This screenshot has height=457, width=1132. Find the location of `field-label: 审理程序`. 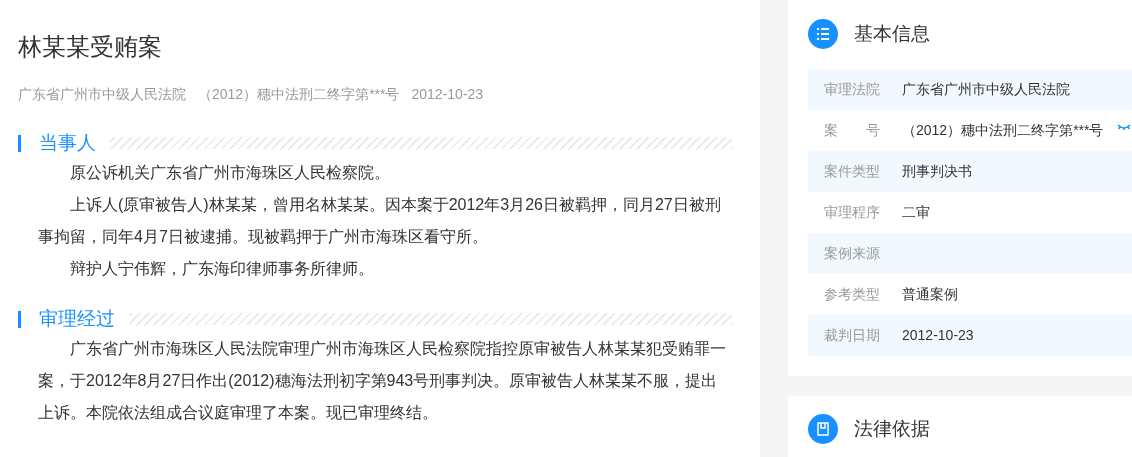

field-label: 审理程序 is located at coordinates (852, 212).